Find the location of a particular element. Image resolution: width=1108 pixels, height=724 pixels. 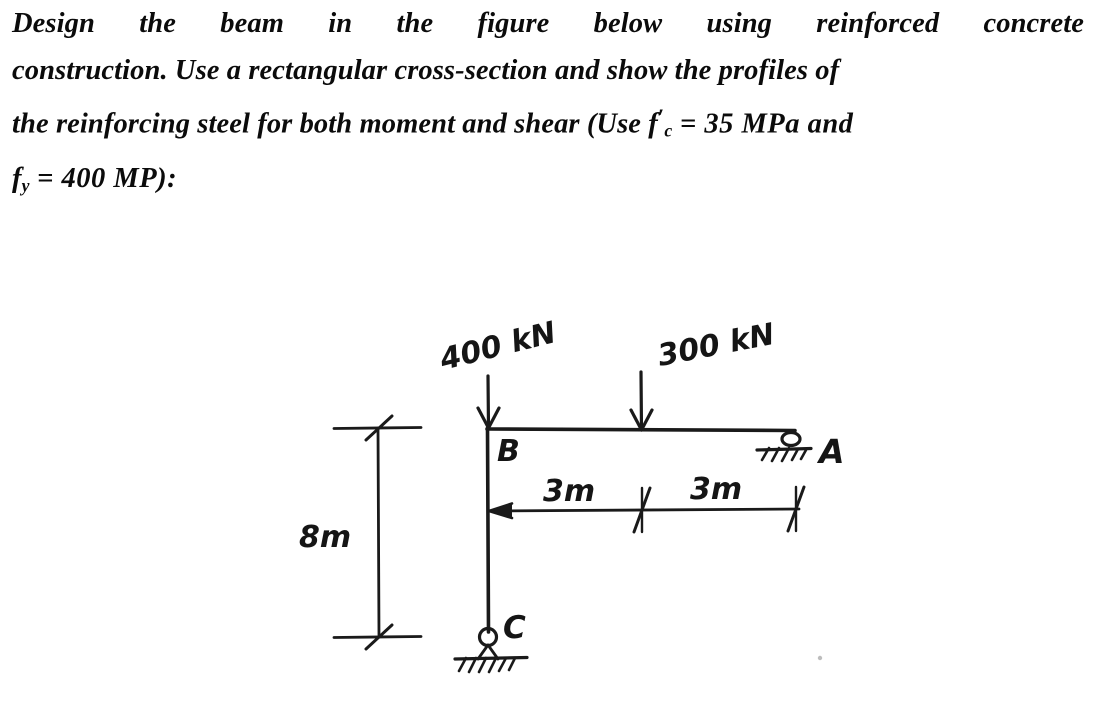

dimension-label-span-2: 3m is located at coordinates (716, 489).